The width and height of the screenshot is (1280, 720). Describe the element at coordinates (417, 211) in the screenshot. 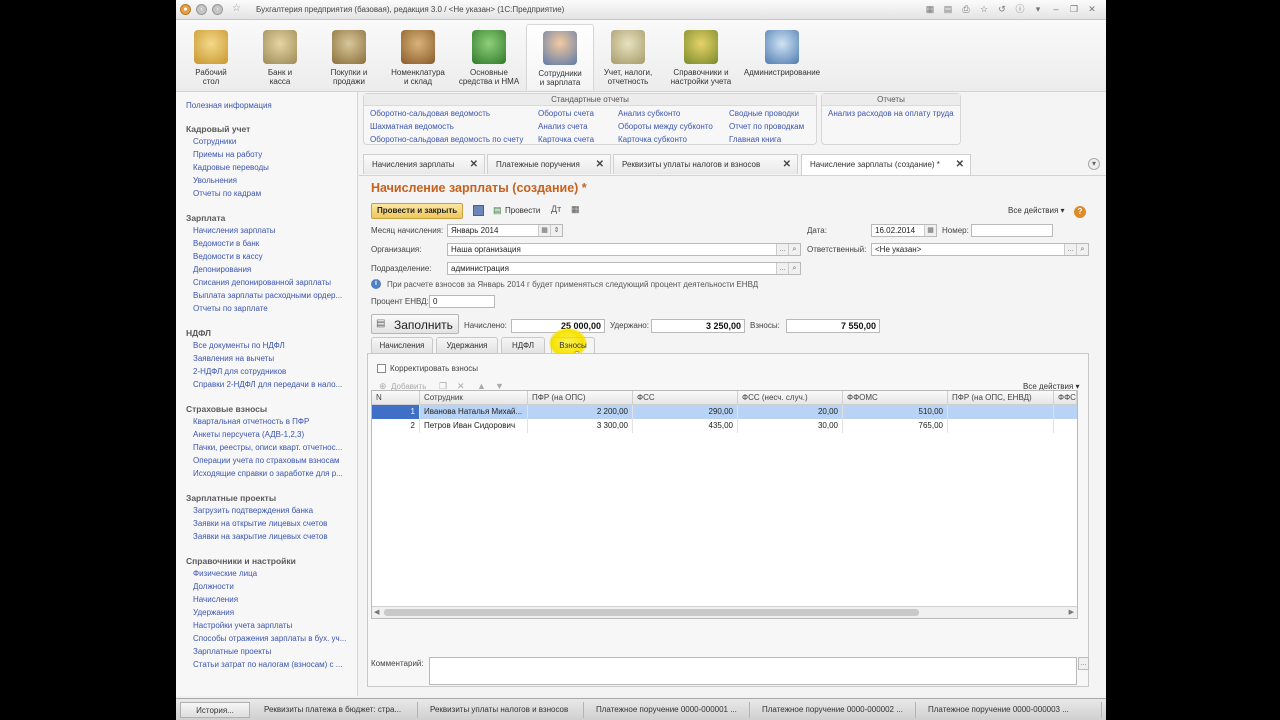

I see `post-and-close-button: Провести и закрыть` at that location.